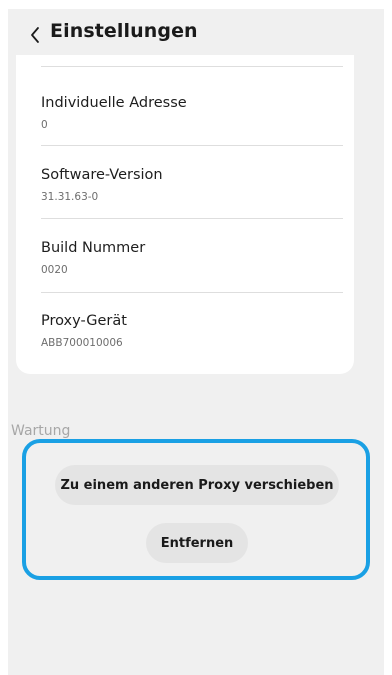 Image resolution: width=392 pixels, height=675 pixels. What do you see at coordinates (82, 343) in the screenshot?
I see `detail-value: ABB700010006` at bounding box center [82, 343].